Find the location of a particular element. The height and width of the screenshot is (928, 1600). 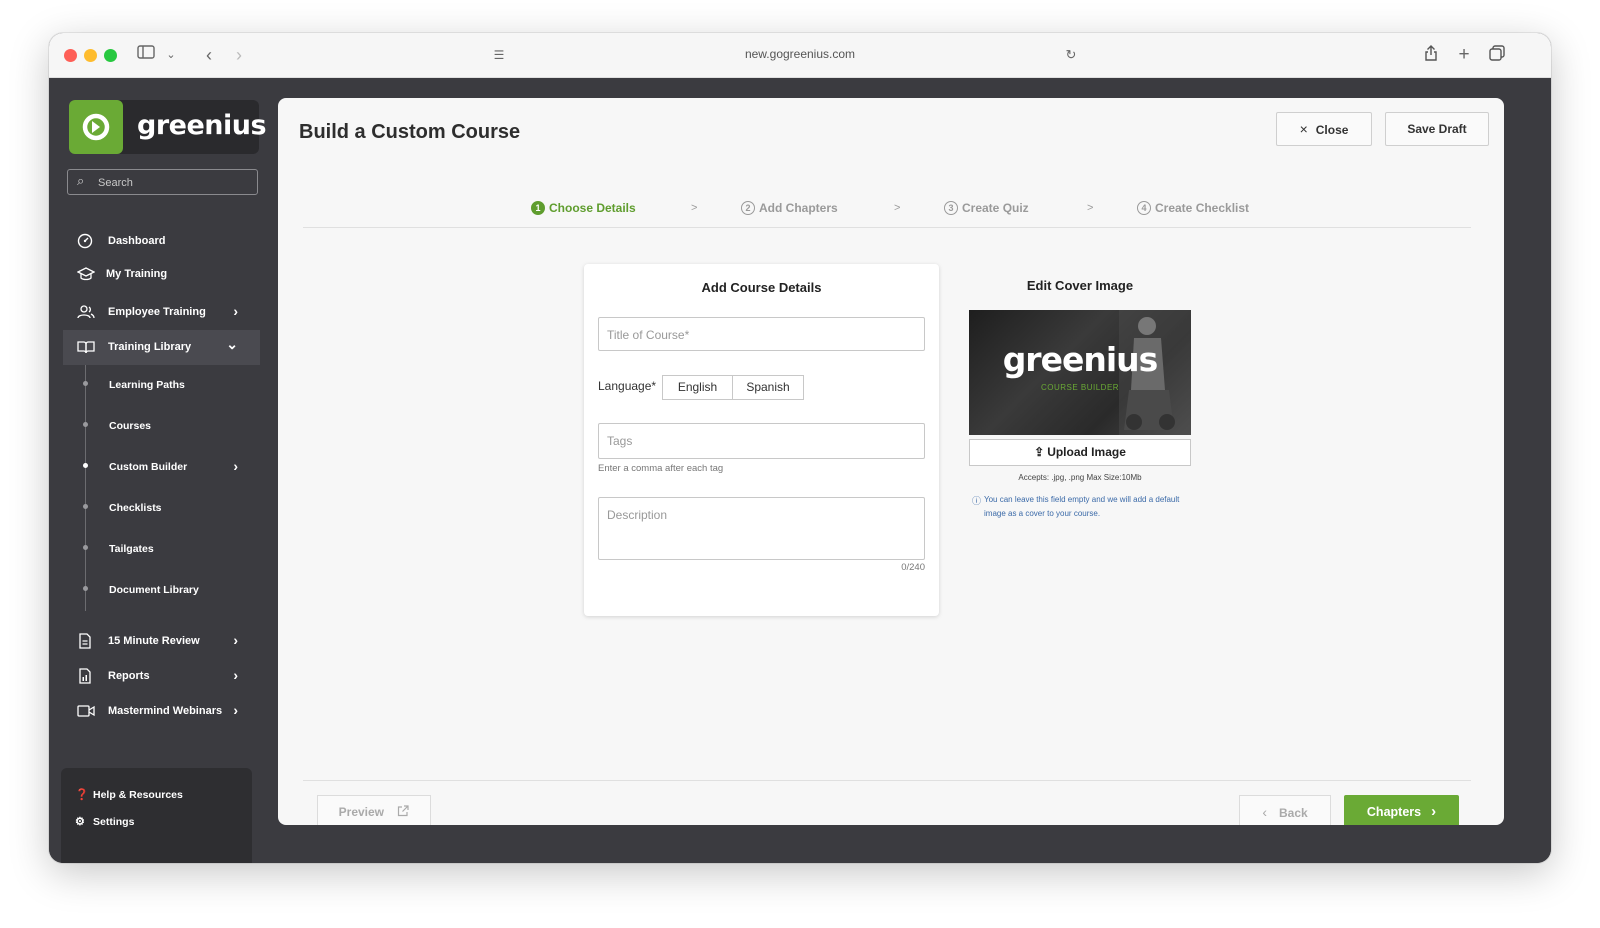

step-number: 4 is located at coordinates (1144, 208).